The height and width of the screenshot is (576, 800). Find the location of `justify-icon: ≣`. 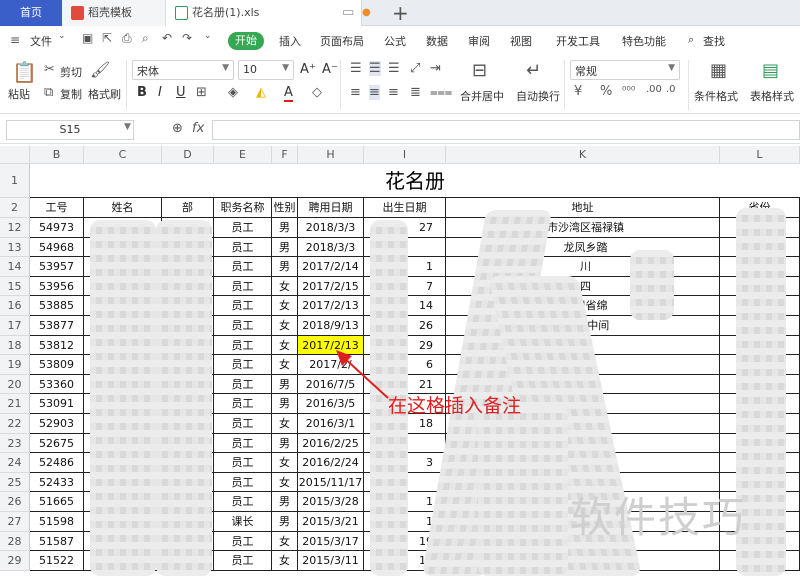

justify-icon: ≣ is located at coordinates (415, 92).